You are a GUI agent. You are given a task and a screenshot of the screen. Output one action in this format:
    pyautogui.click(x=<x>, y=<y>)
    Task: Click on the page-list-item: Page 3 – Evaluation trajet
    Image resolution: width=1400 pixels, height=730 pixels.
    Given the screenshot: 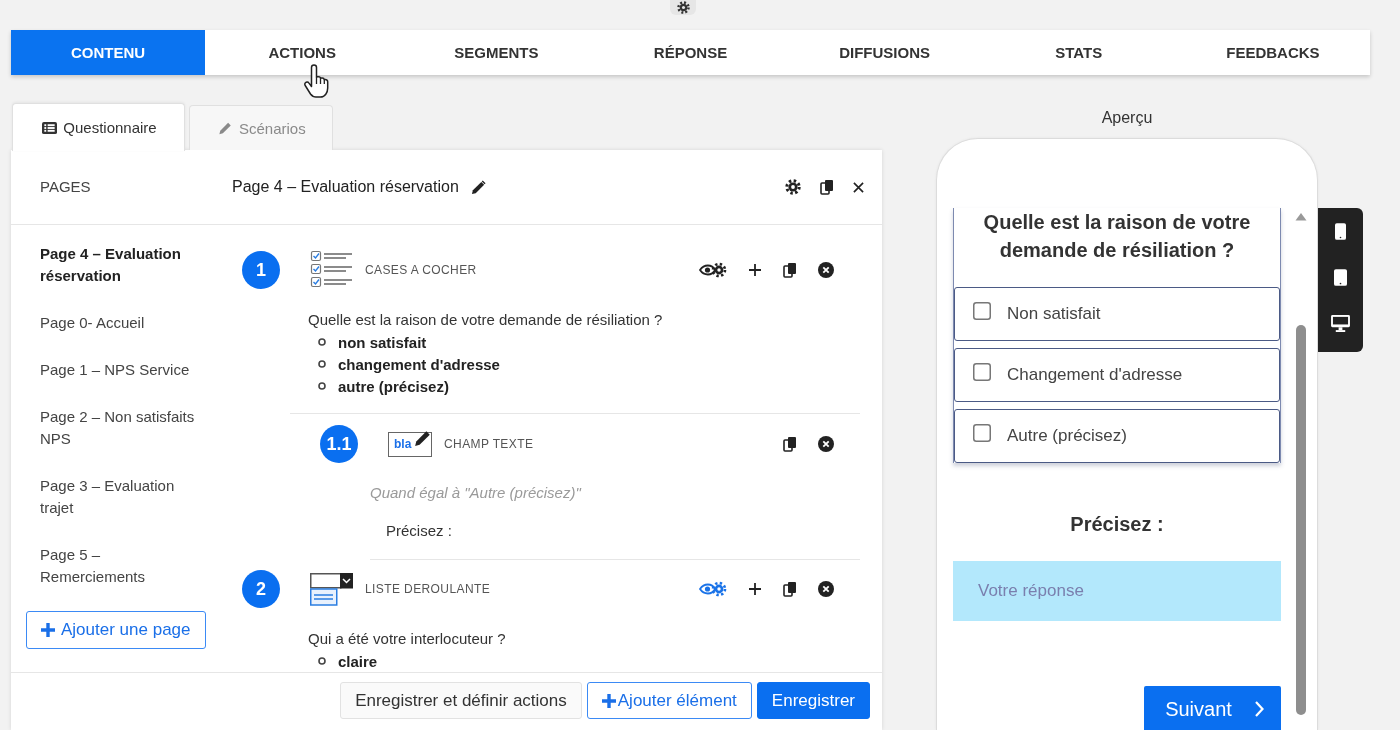 What is the action you would take?
    pyautogui.click(x=121, y=497)
    